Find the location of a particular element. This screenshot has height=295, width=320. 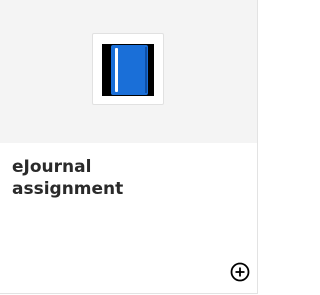

add-circle-icon is located at coordinates (240, 272).